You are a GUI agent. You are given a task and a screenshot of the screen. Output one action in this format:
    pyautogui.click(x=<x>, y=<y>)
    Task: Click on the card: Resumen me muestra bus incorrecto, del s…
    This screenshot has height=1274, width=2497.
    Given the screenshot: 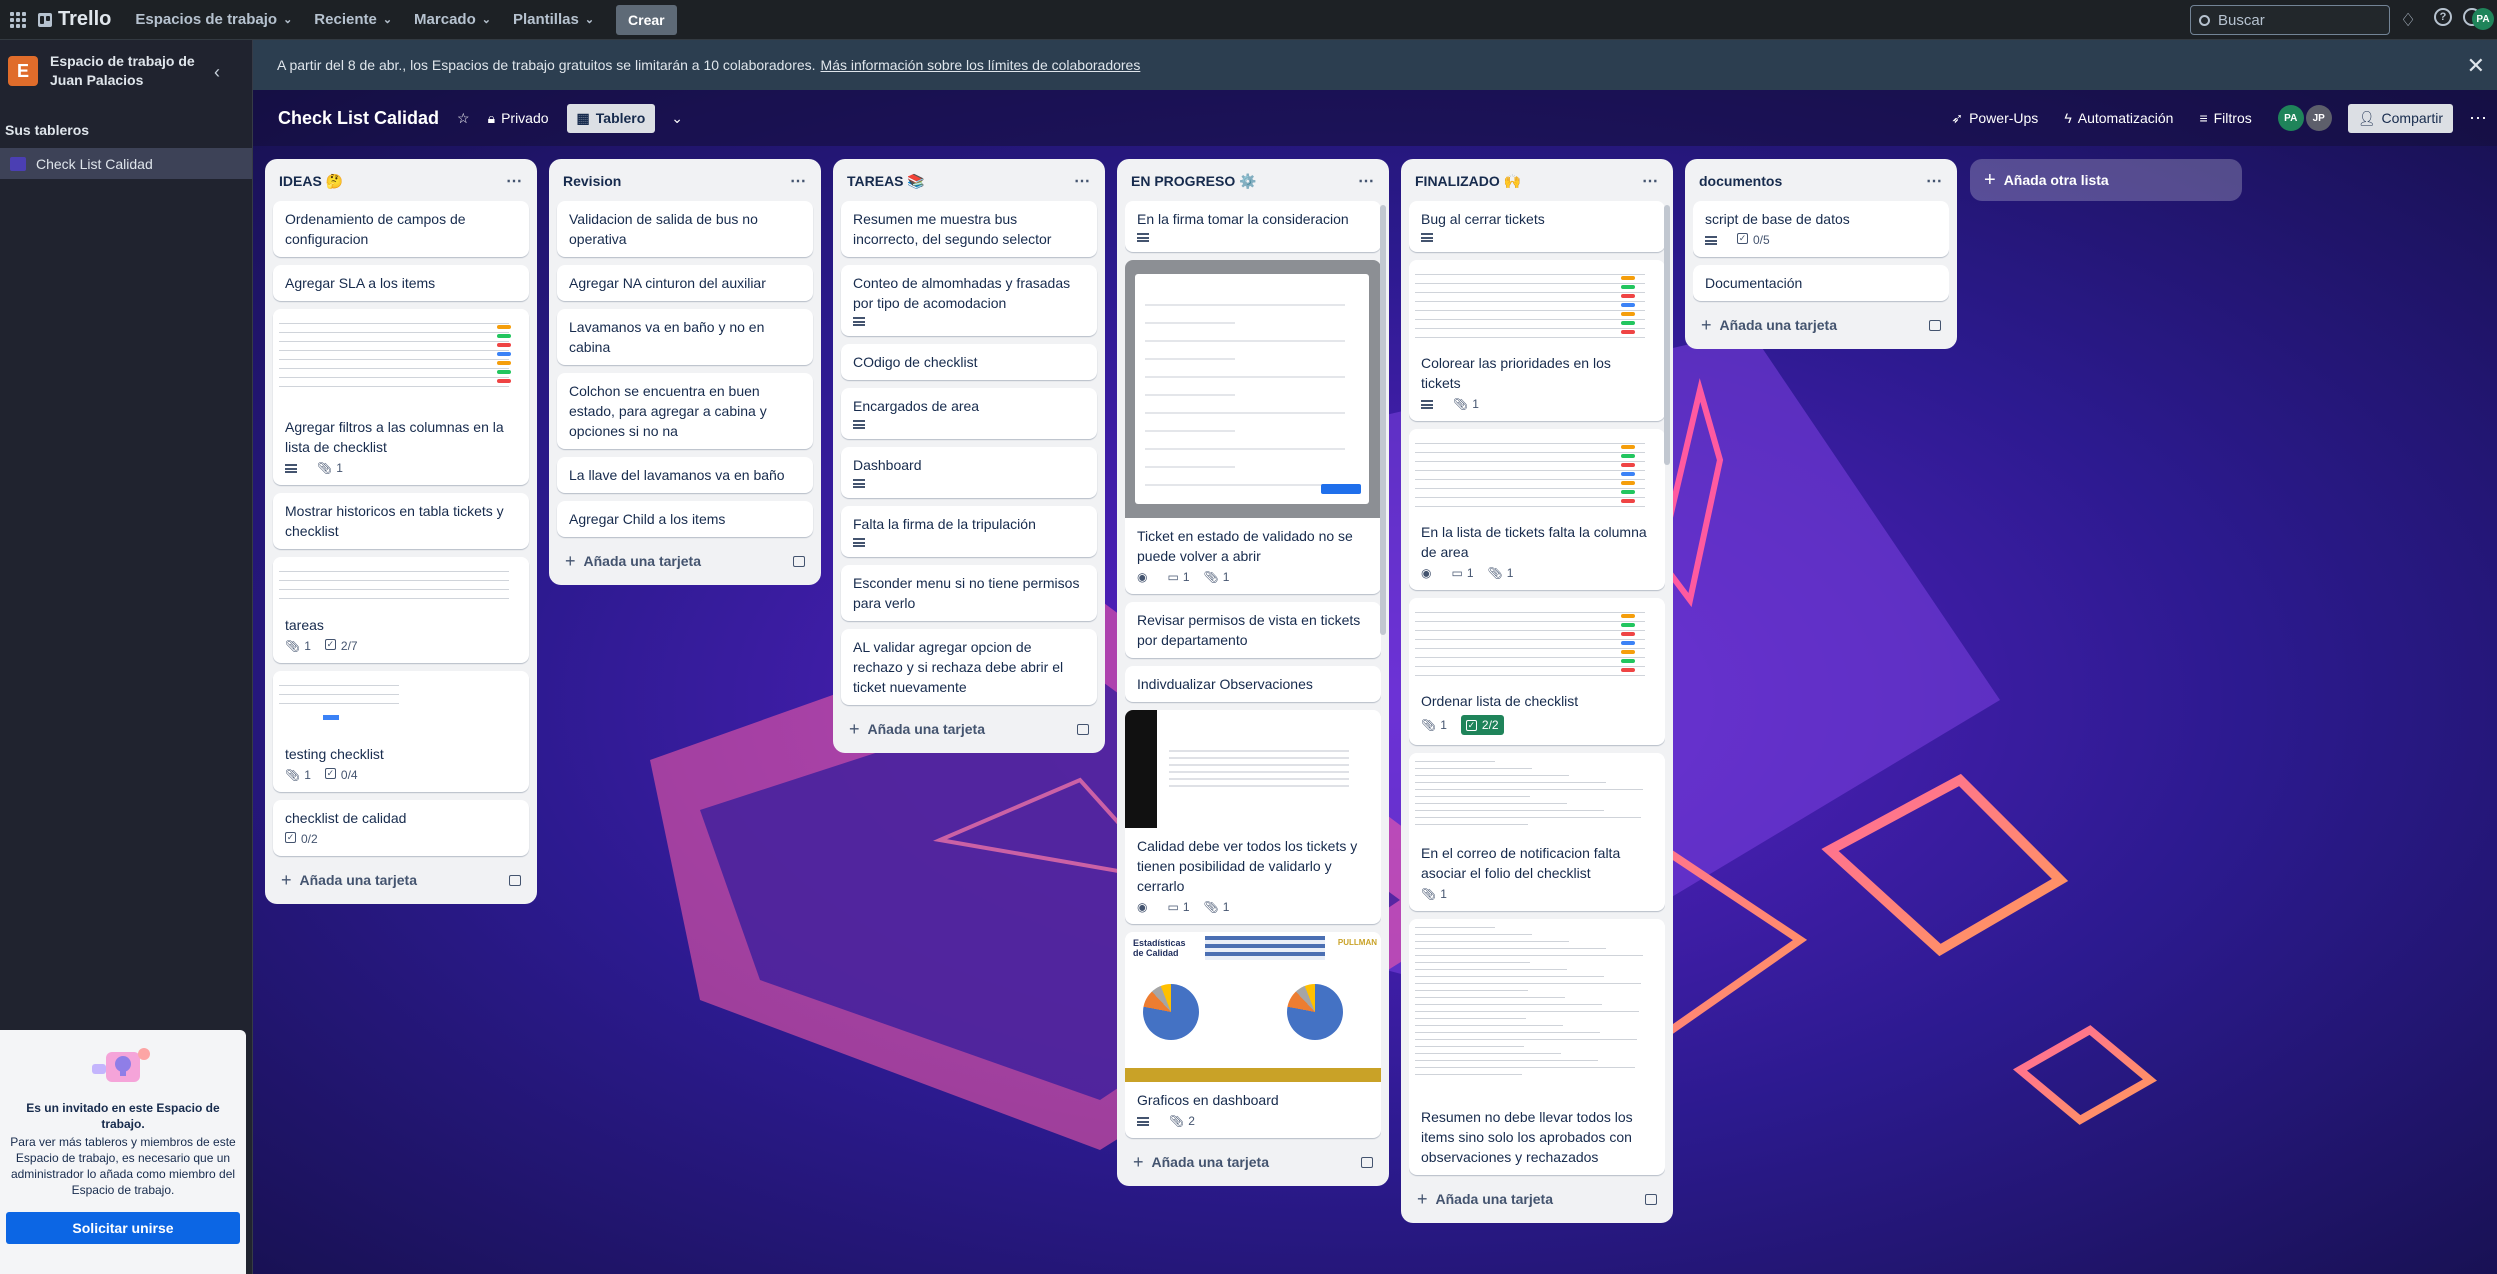 What is the action you would take?
    pyautogui.click(x=969, y=229)
    